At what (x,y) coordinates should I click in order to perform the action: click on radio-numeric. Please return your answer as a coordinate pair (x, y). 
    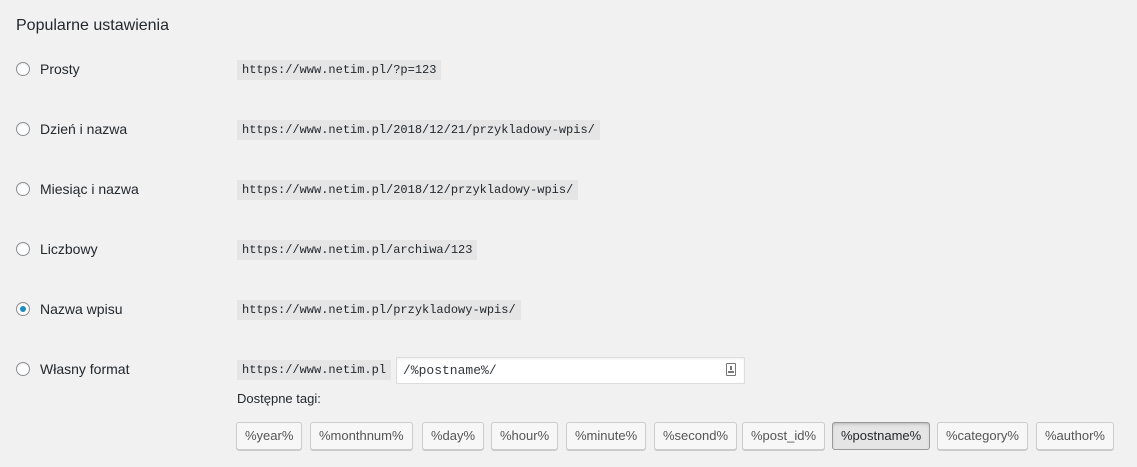
    Looking at the image, I should click on (23, 249).